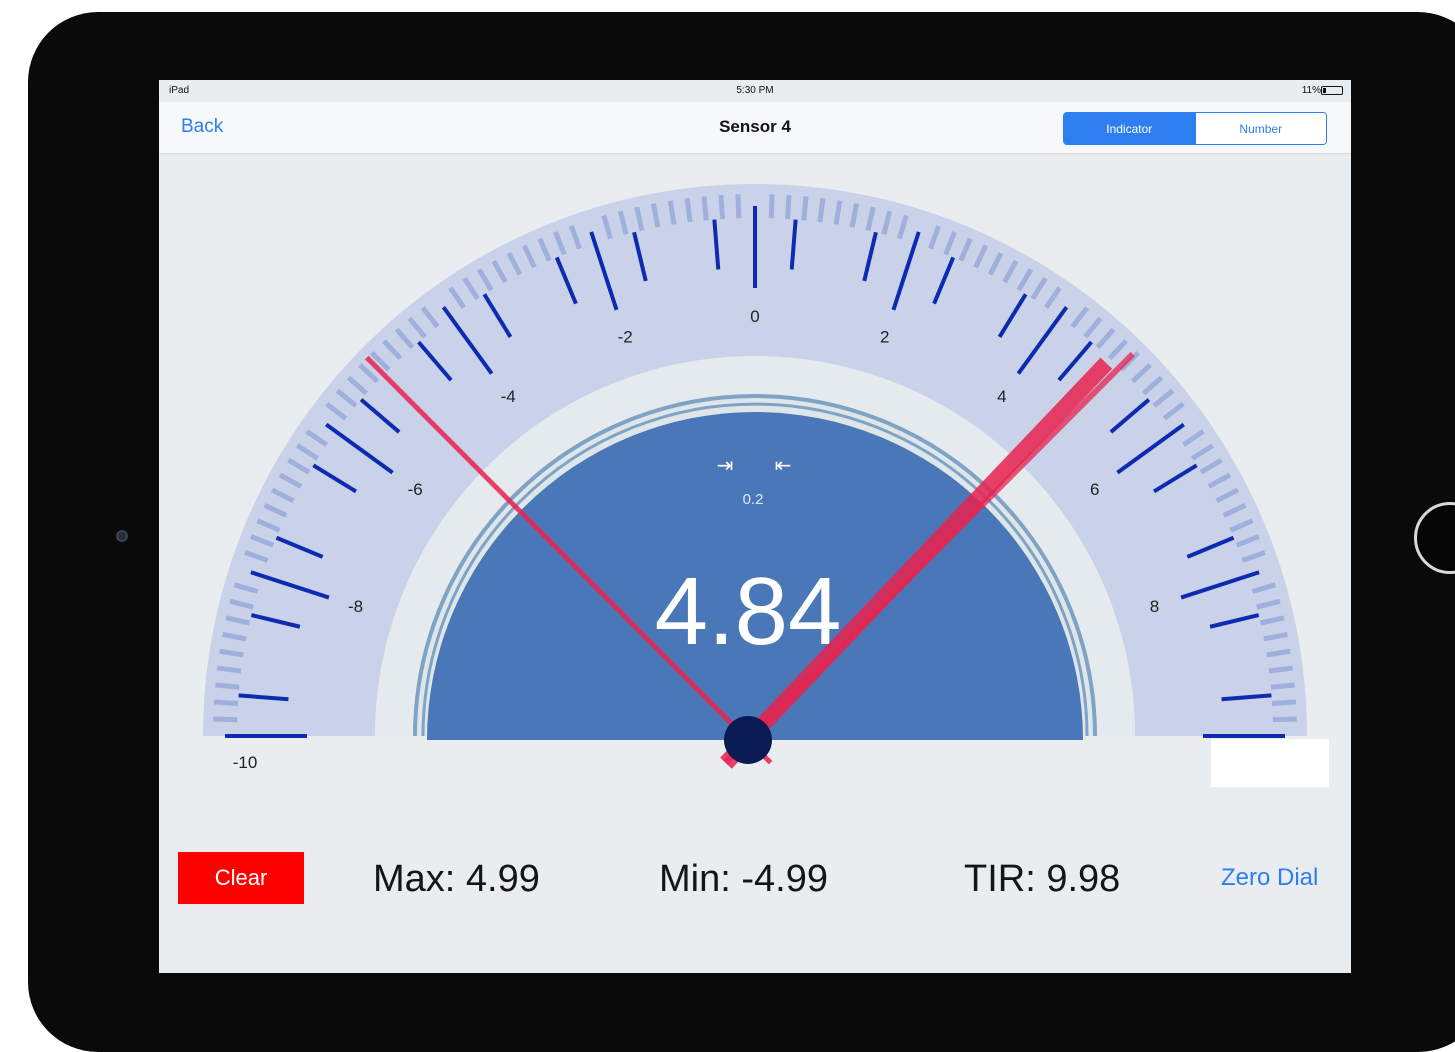 The width and height of the screenshot is (1455, 1052). What do you see at coordinates (754, 316) in the screenshot?
I see `tick-label: 0` at bounding box center [754, 316].